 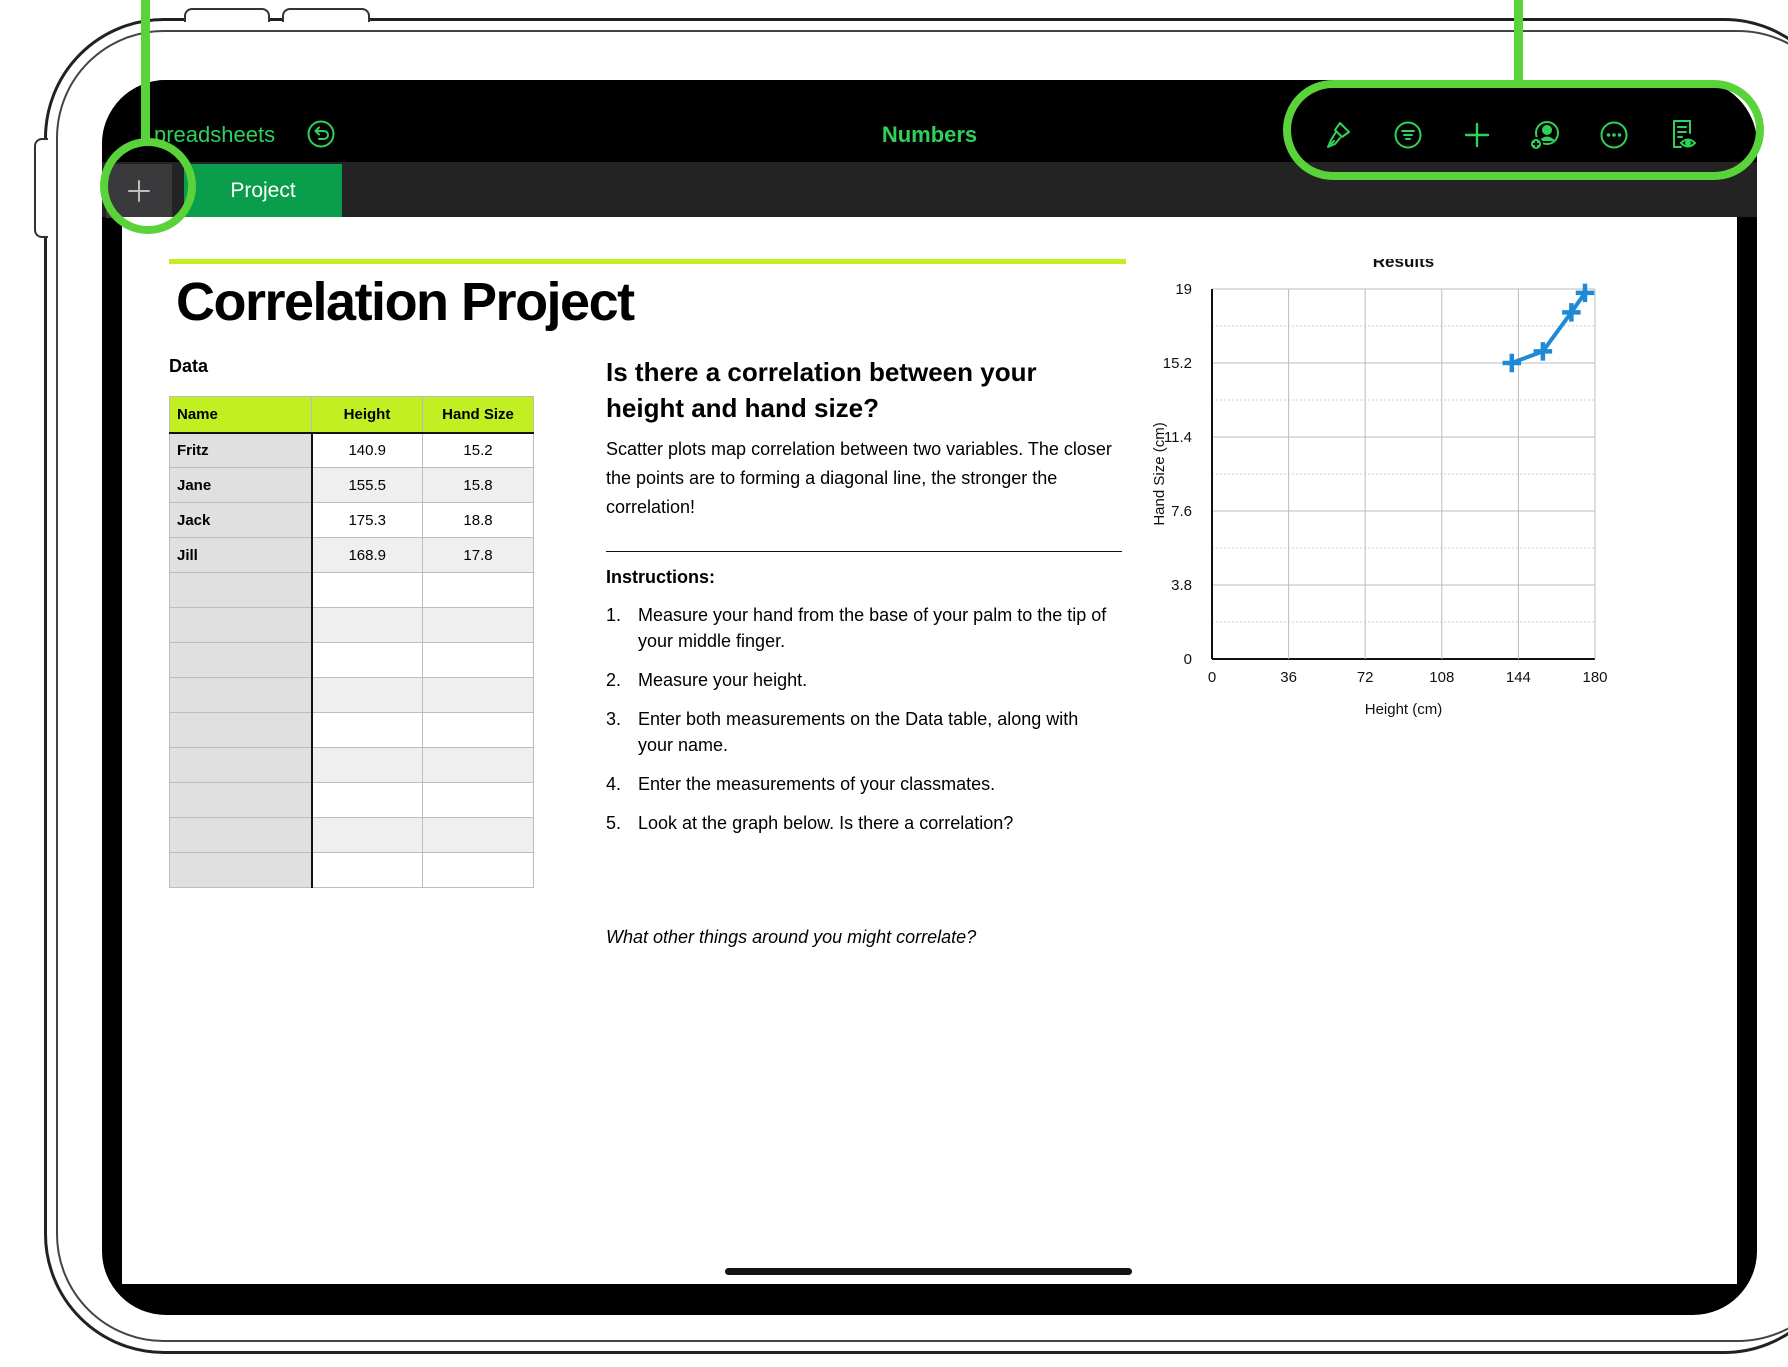 I want to click on step-number: 4., so click(x=614, y=784).